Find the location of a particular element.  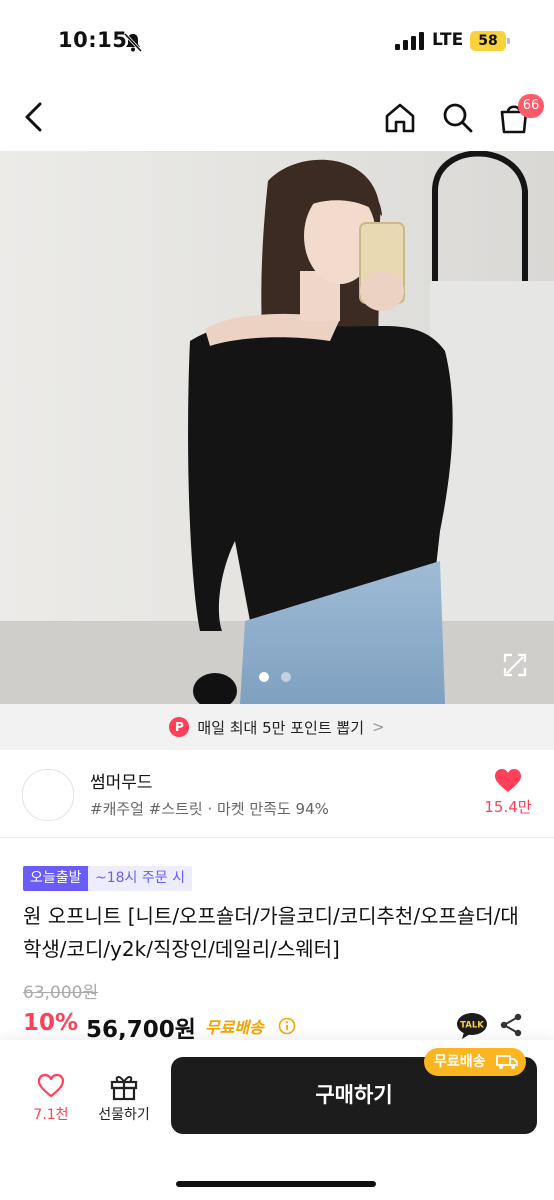

points-icon: P is located at coordinates (179, 727).